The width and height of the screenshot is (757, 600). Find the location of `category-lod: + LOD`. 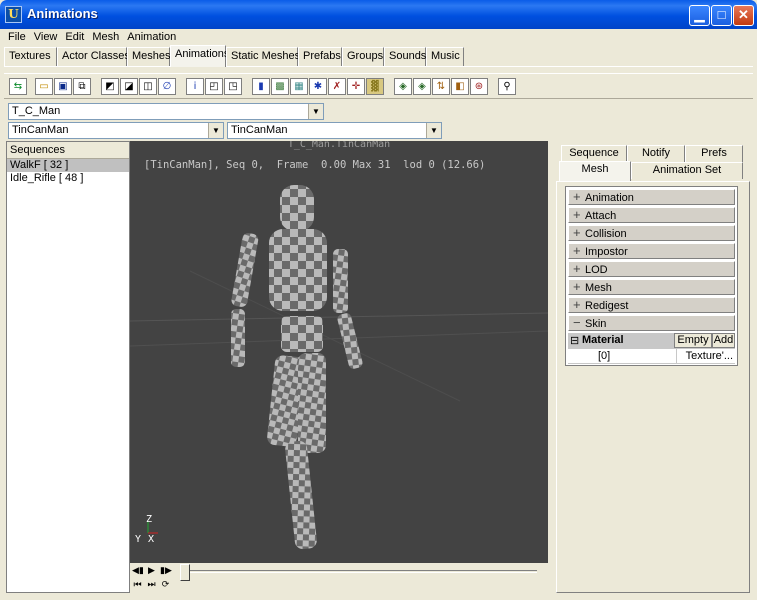

category-lod: + LOD is located at coordinates (651, 269).